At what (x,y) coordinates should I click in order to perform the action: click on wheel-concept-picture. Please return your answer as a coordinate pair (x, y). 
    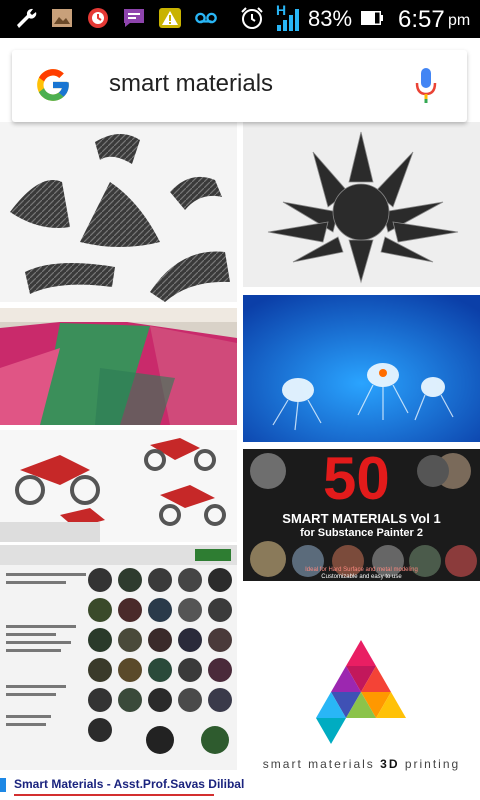
    Looking at the image, I should click on (118, 486).